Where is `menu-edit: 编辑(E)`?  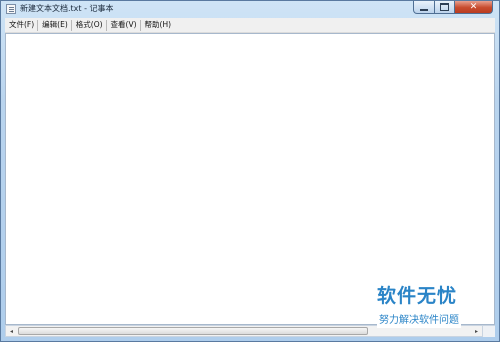
menu-edit: 编辑(E) is located at coordinates (54, 25).